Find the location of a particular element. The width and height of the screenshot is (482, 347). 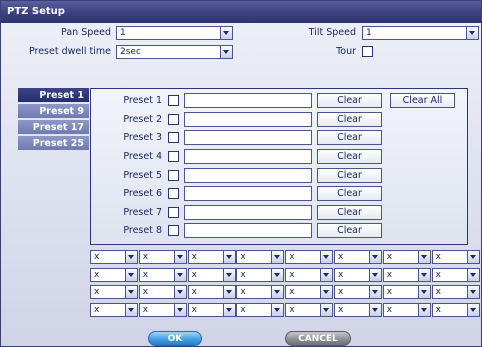

tour-checkbox is located at coordinates (367, 51).